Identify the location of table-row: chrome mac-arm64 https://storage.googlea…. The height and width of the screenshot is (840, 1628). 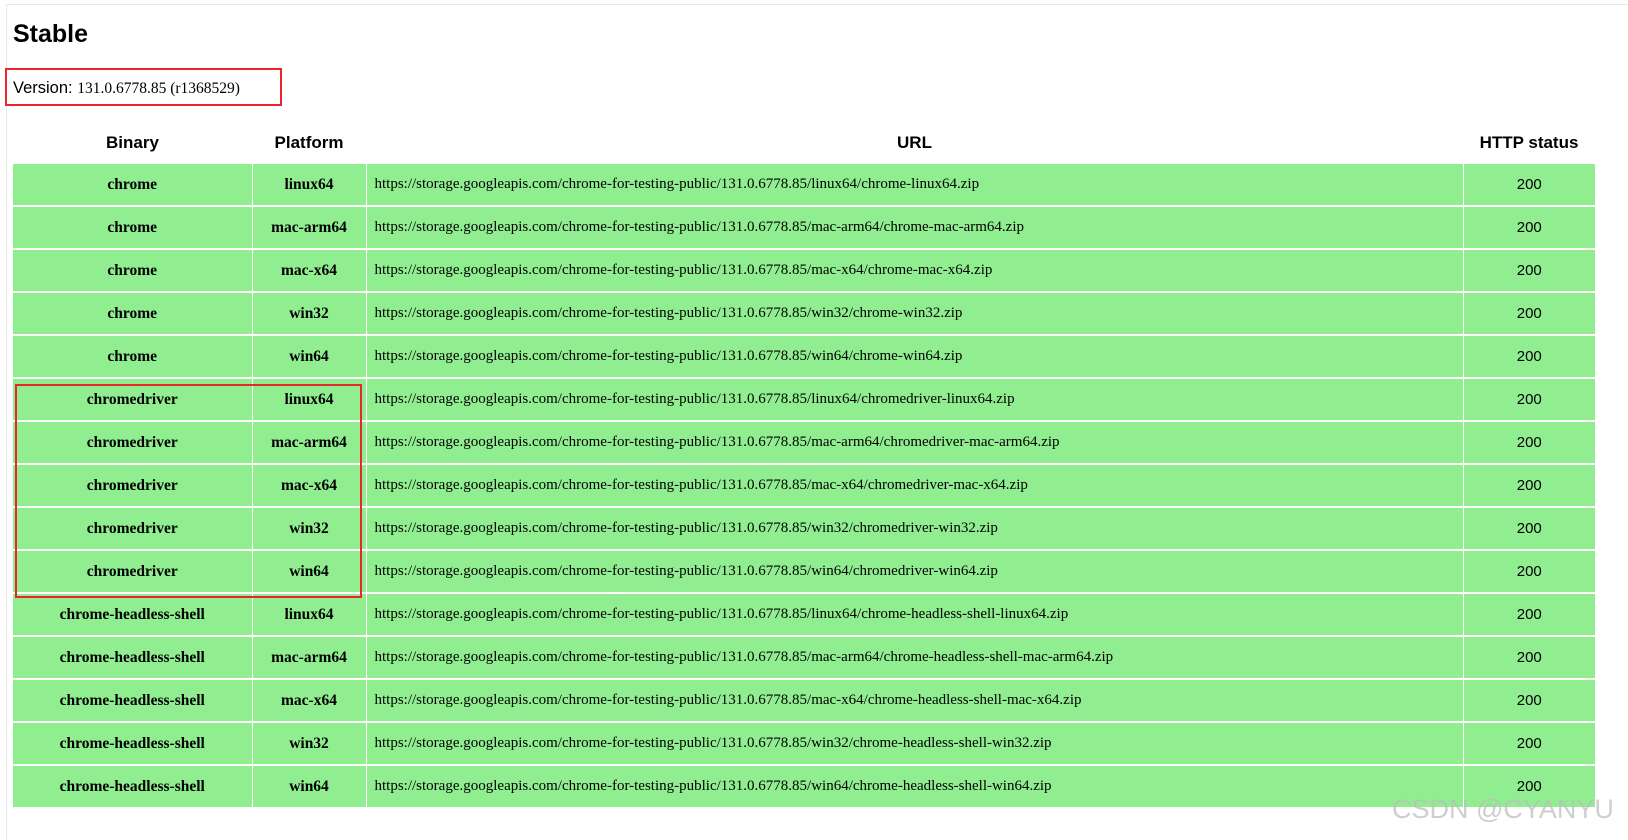
(804, 227).